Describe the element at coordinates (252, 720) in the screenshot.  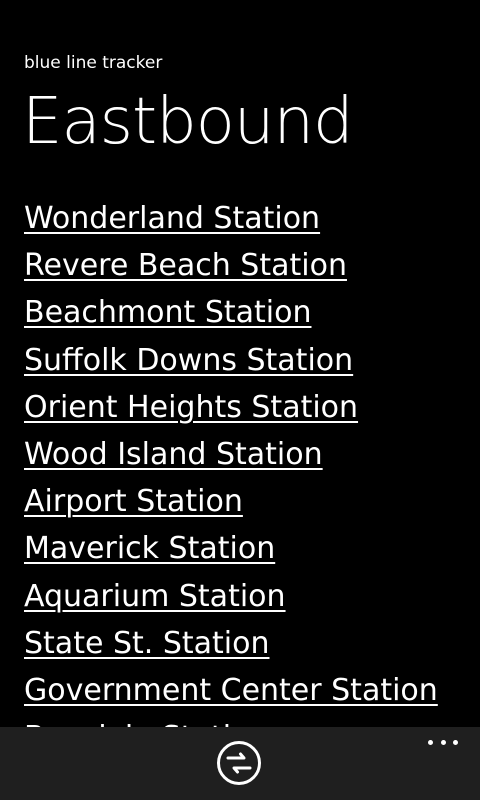
I see `station-link: Bowdoin Station` at that location.